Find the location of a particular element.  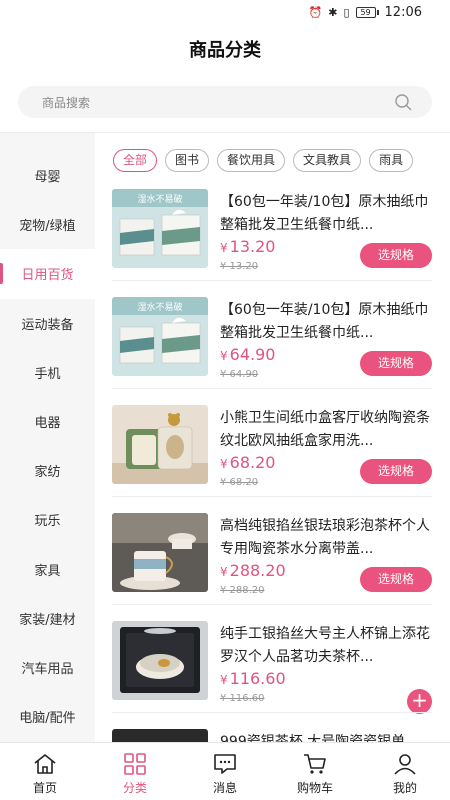

sidebar-item-label: 日用百货 is located at coordinates (47, 276).